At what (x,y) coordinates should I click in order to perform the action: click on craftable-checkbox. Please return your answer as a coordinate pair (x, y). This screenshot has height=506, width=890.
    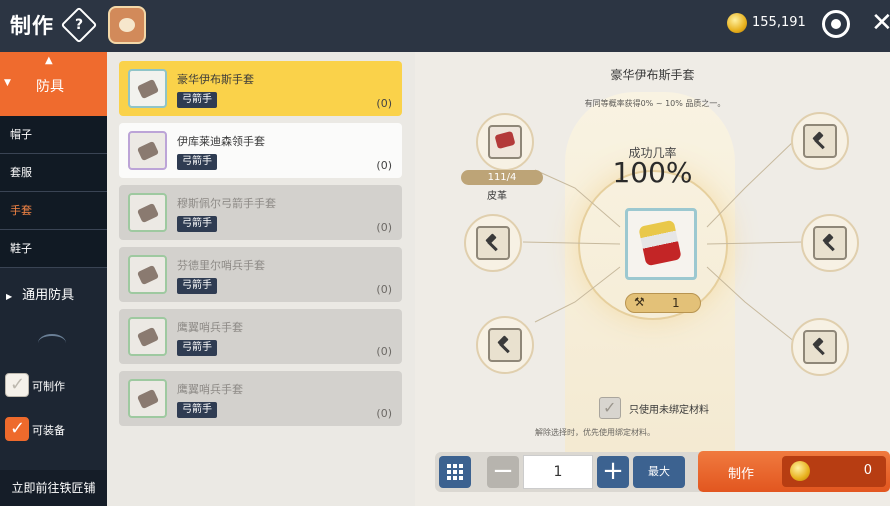
    Looking at the image, I should click on (17, 385).